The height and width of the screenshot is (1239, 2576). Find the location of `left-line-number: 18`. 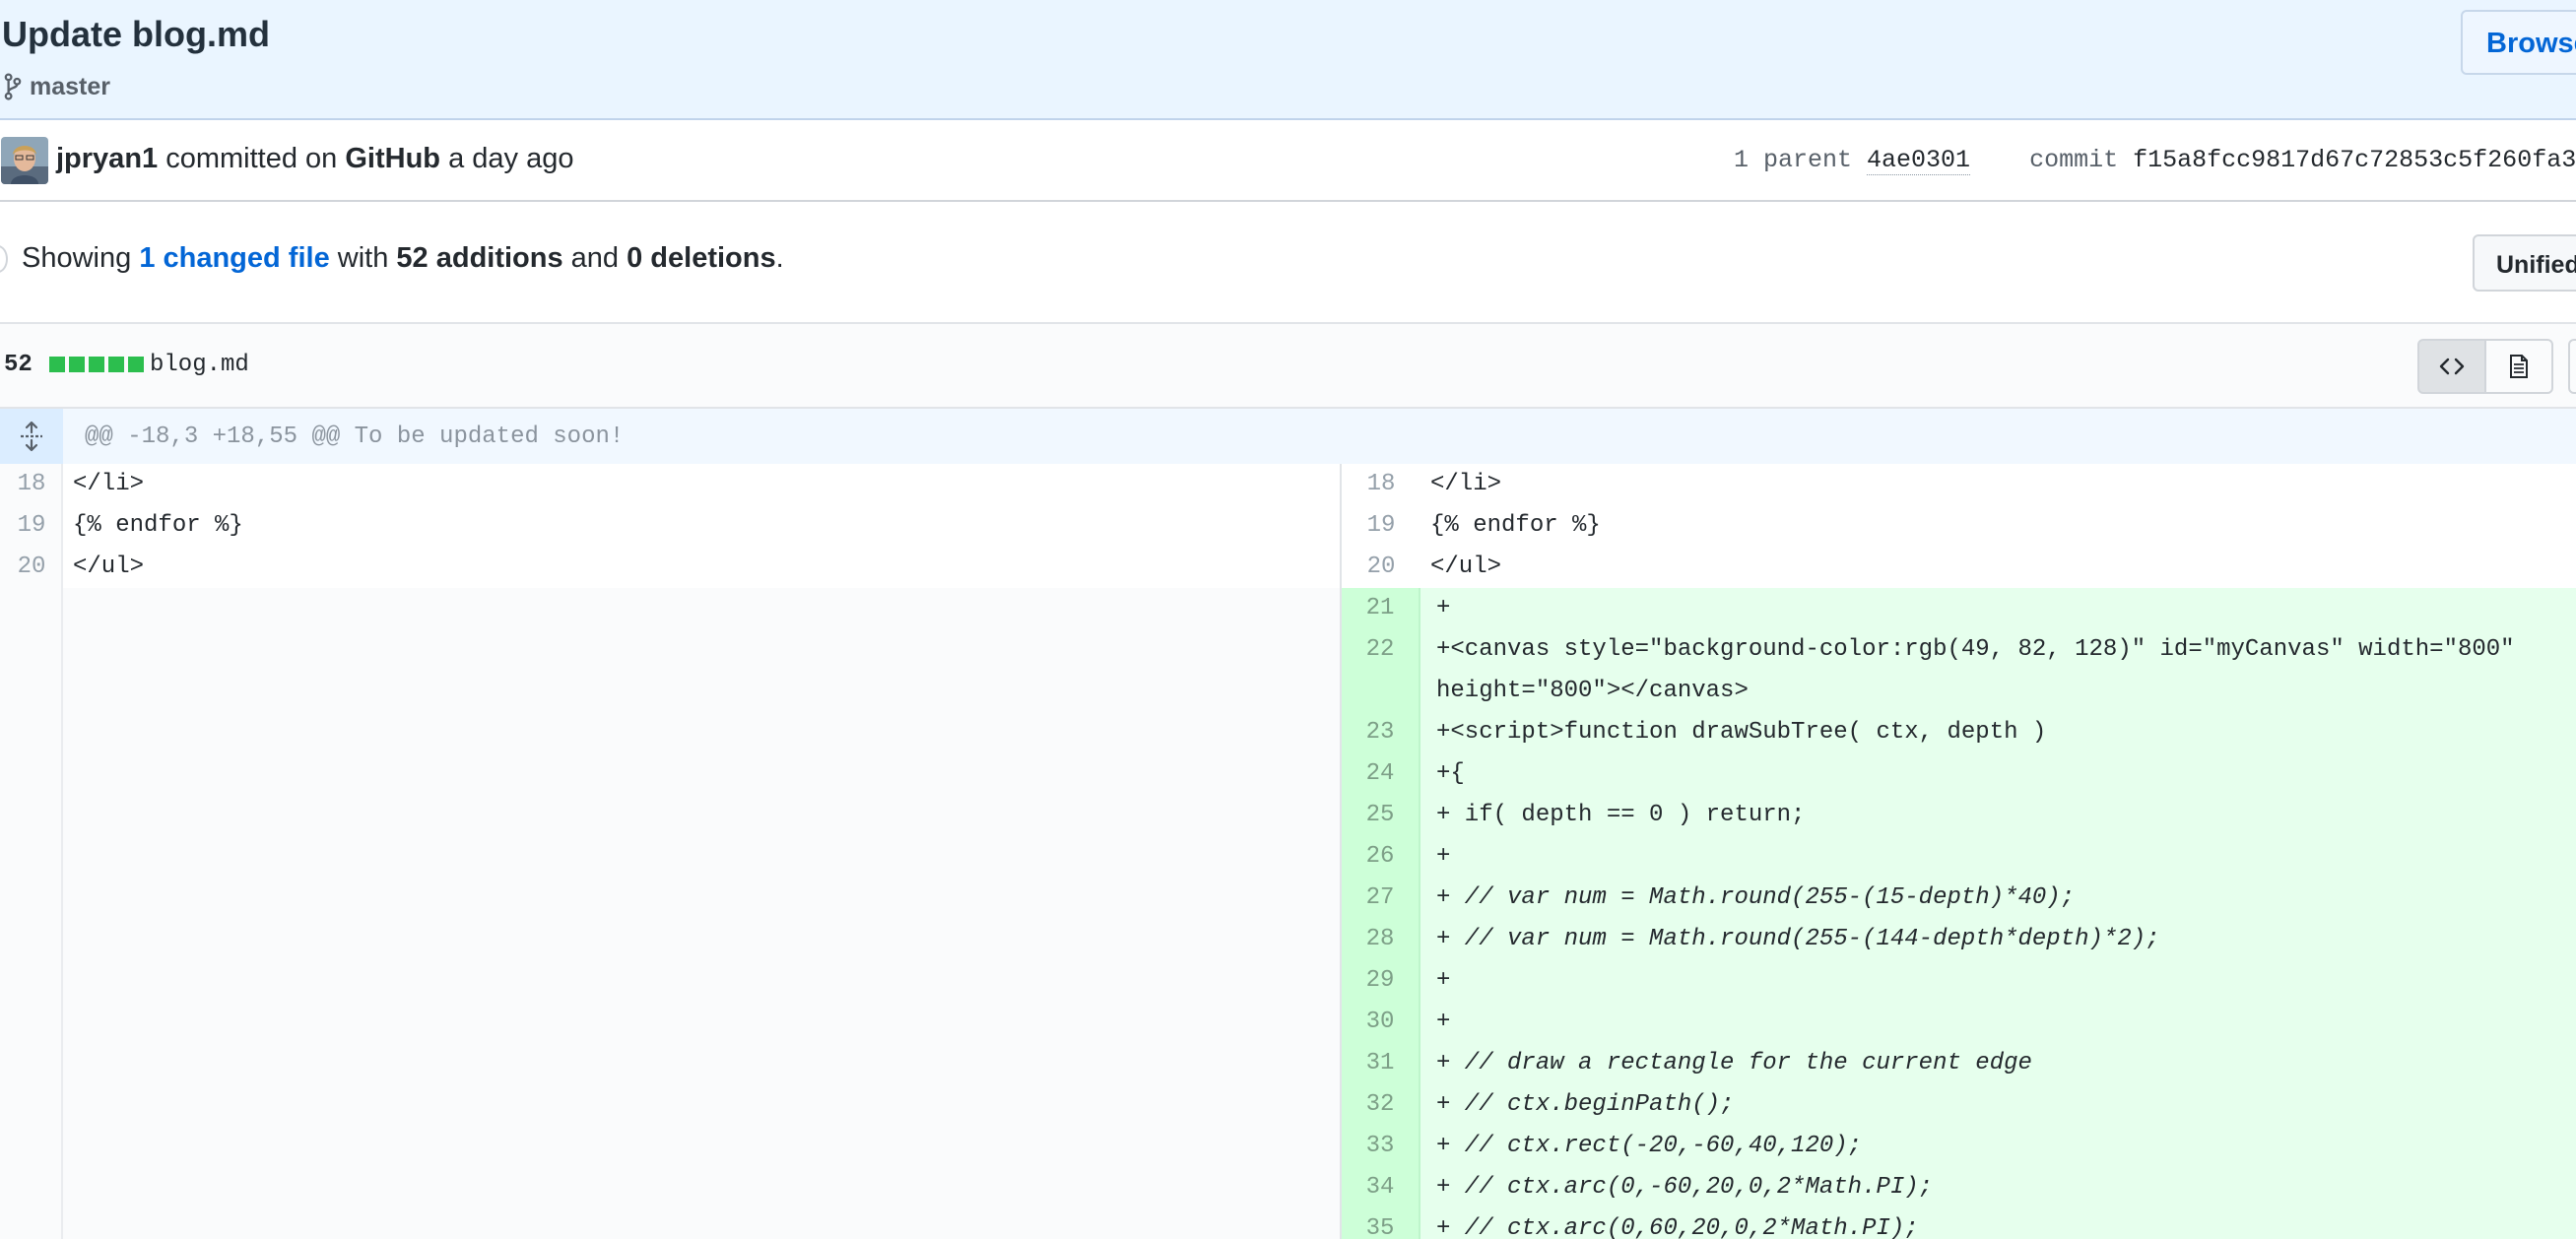

left-line-number: 18 is located at coordinates (32, 484).